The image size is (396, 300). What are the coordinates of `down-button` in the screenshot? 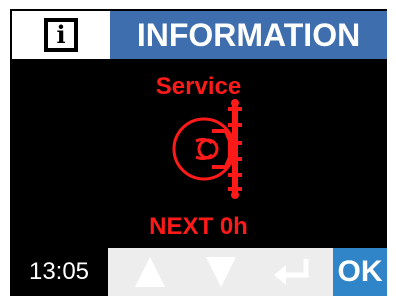 It's located at (221, 272).